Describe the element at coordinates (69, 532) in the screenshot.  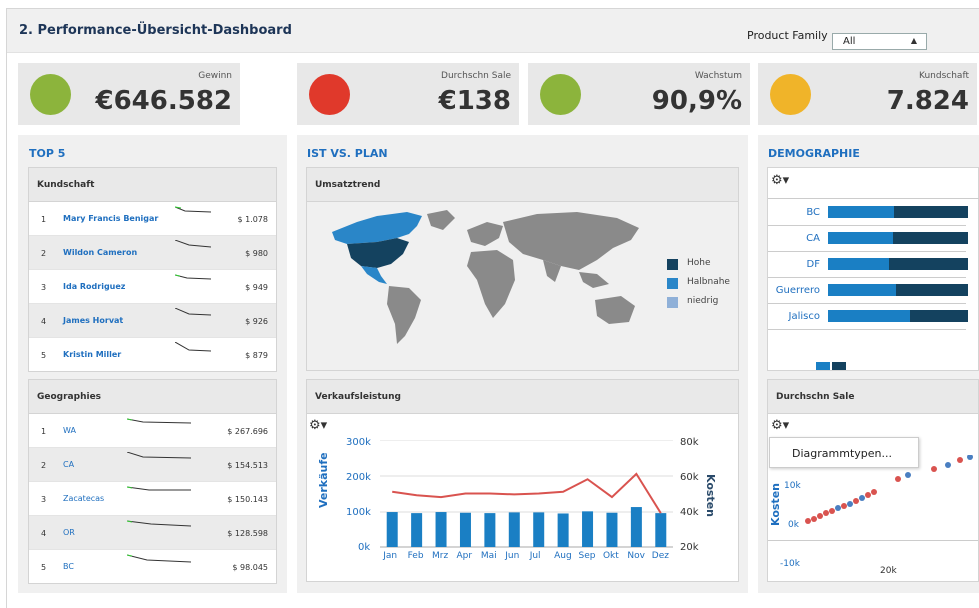
I see `geography-link: OR` at that location.